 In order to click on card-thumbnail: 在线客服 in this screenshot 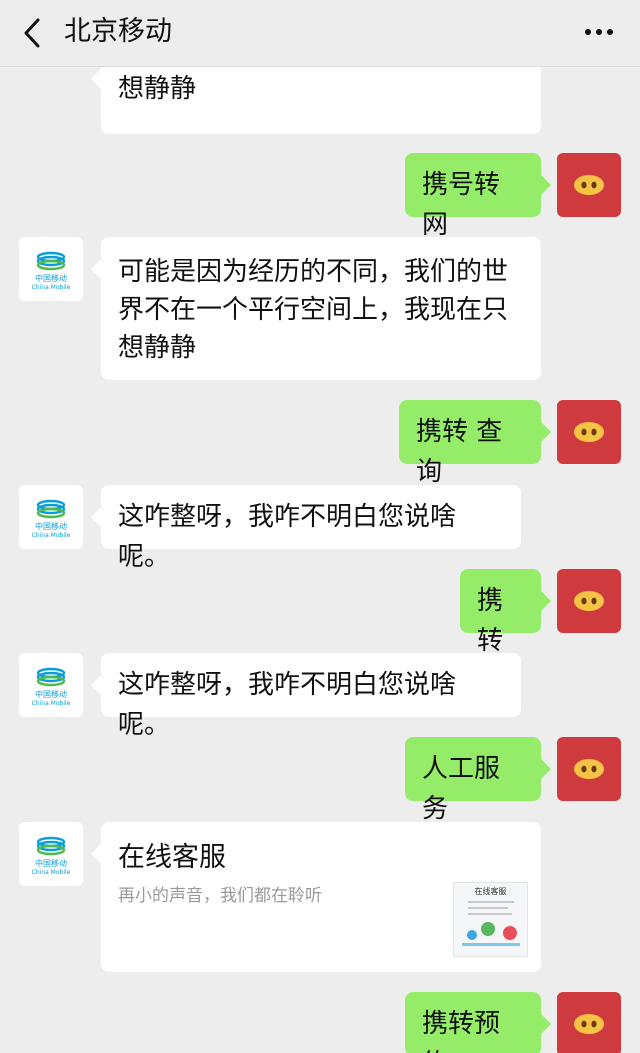, I will do `click(490, 919)`.